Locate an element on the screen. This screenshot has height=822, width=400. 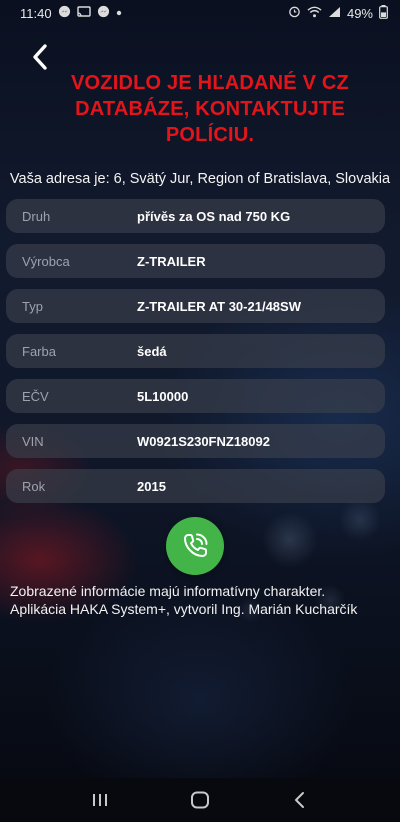
call-police-button is located at coordinates (195, 546).